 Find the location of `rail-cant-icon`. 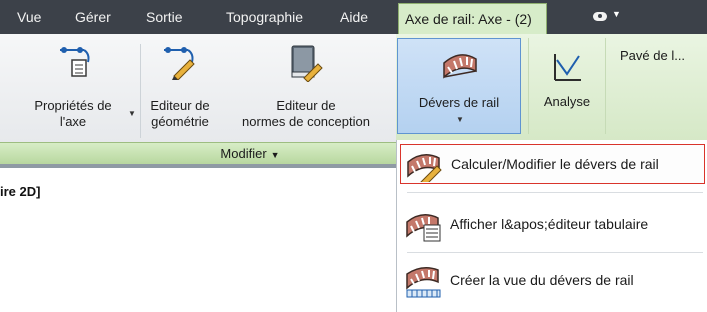

rail-cant-icon is located at coordinates (460, 66).